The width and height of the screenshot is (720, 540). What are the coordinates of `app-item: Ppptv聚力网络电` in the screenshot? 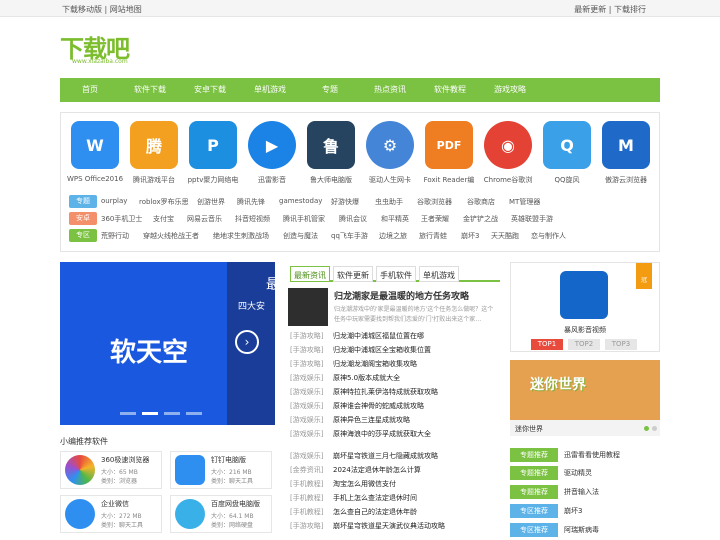 It's located at (213, 153).